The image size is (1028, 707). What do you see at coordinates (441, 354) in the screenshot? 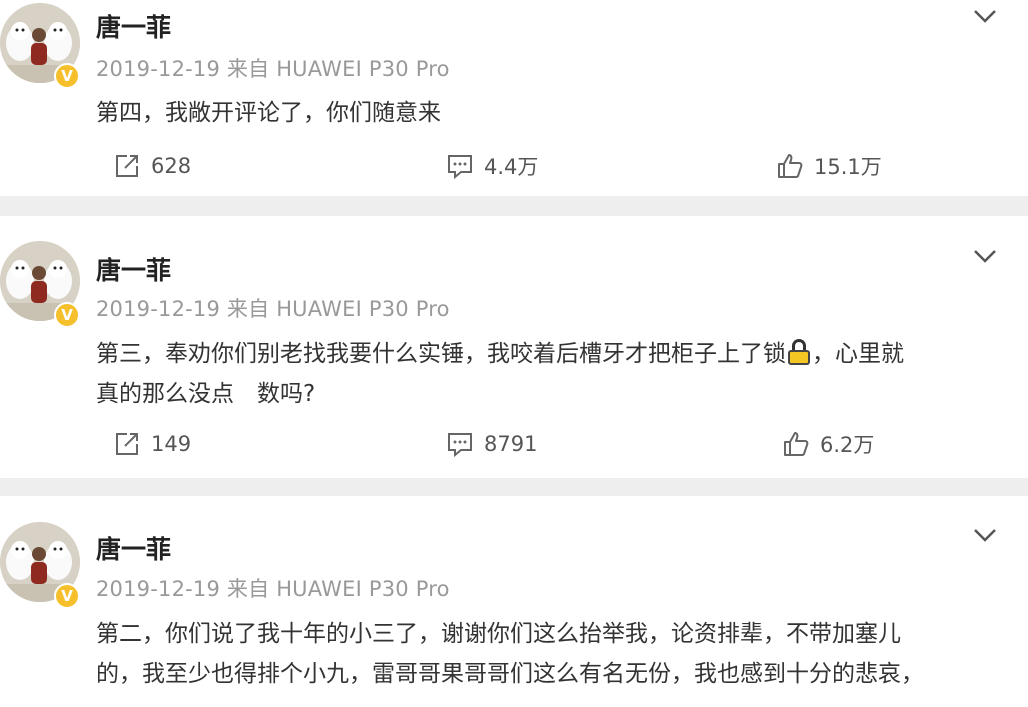
I see `post-text-line: 第三，奉劝你们别老找我要什么实锤，我咬着后槽牙才把柜子上了锁` at bounding box center [441, 354].